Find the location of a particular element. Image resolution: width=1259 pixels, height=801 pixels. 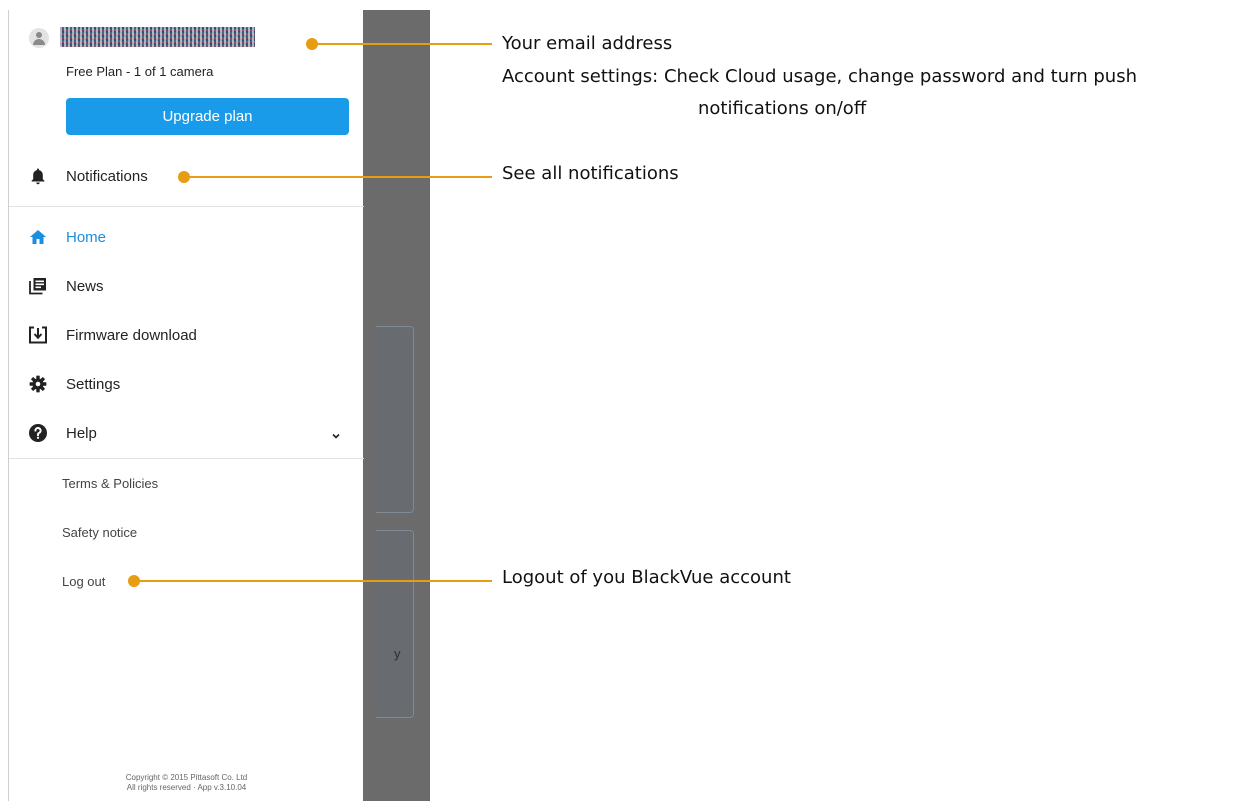

download-box-icon is located at coordinates (38, 335).